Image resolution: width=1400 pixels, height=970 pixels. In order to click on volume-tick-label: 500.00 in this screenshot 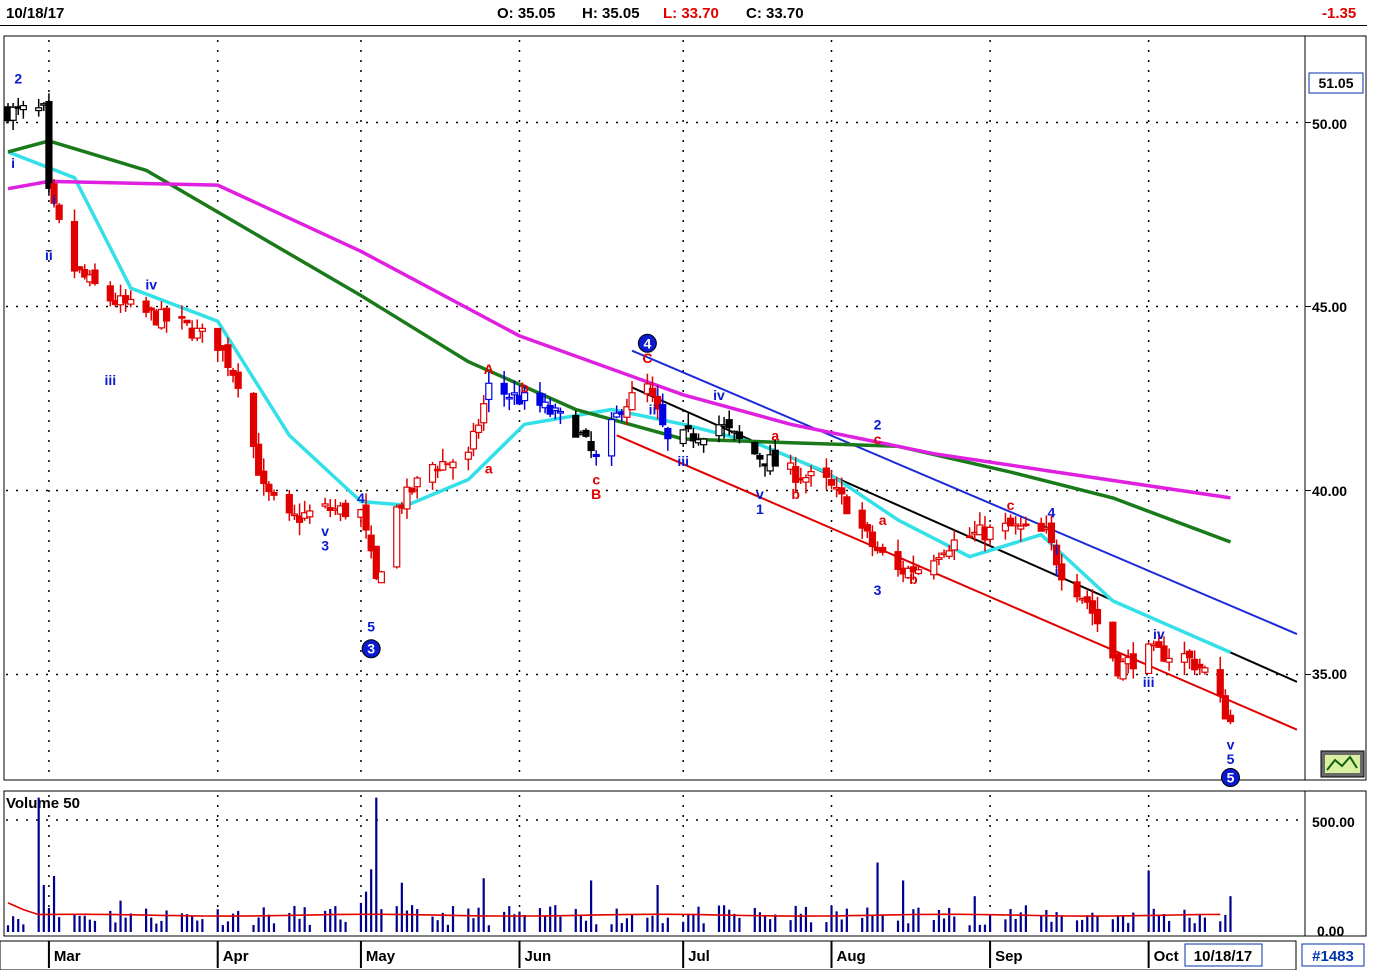, I will do `click(1333, 822)`.